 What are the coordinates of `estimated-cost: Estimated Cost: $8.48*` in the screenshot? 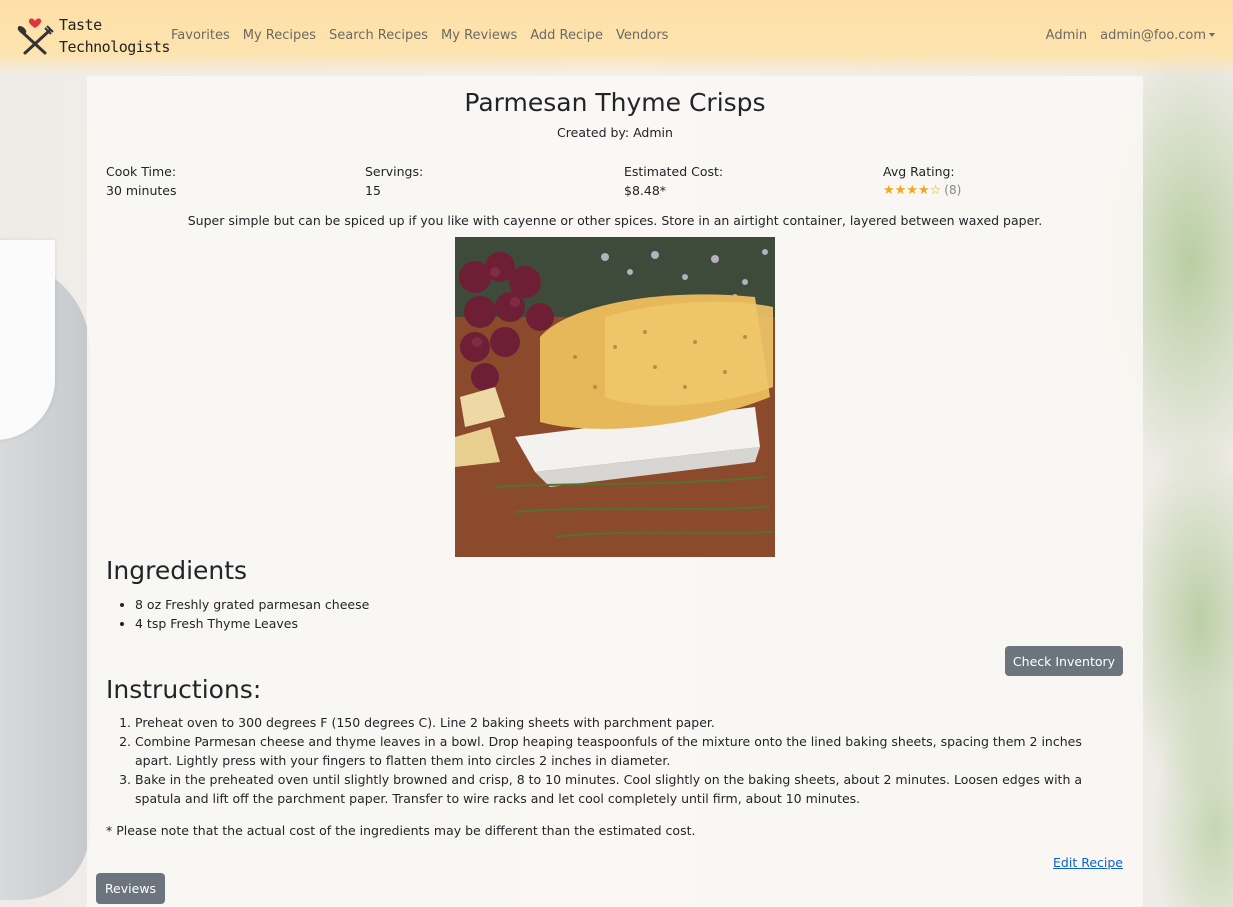 It's located at (673, 181).